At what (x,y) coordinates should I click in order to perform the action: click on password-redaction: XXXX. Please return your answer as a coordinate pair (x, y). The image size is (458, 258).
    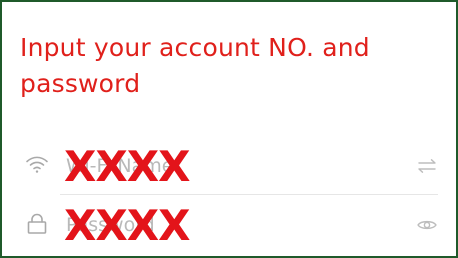
    Looking at the image, I should click on (127, 225).